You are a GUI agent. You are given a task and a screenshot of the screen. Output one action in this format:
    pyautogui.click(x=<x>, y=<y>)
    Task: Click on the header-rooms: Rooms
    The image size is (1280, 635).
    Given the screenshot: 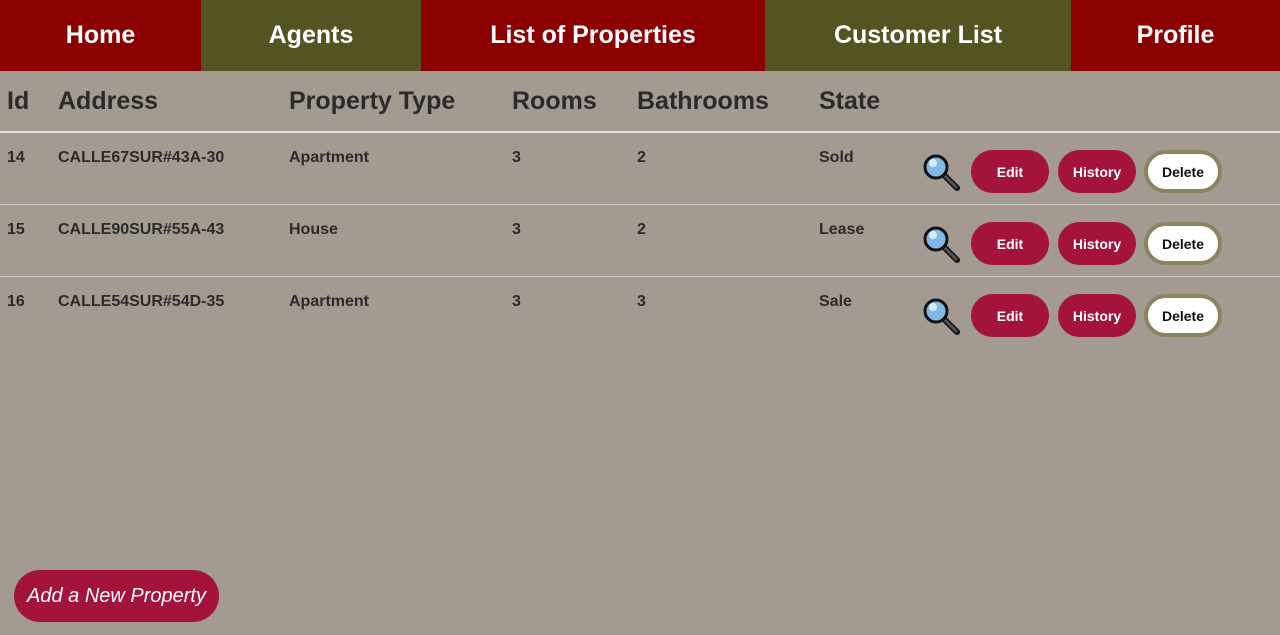 What is the action you would take?
    pyautogui.click(x=554, y=101)
    